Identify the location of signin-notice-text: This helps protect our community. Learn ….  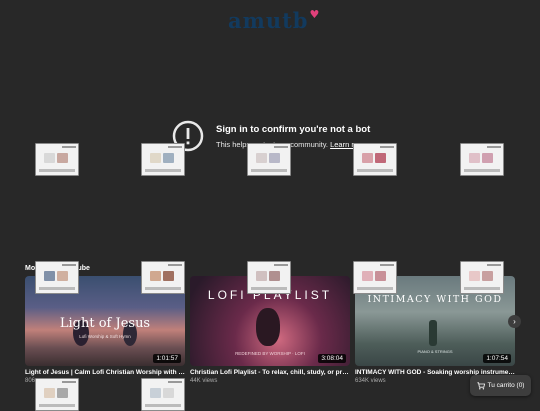
(292, 144).